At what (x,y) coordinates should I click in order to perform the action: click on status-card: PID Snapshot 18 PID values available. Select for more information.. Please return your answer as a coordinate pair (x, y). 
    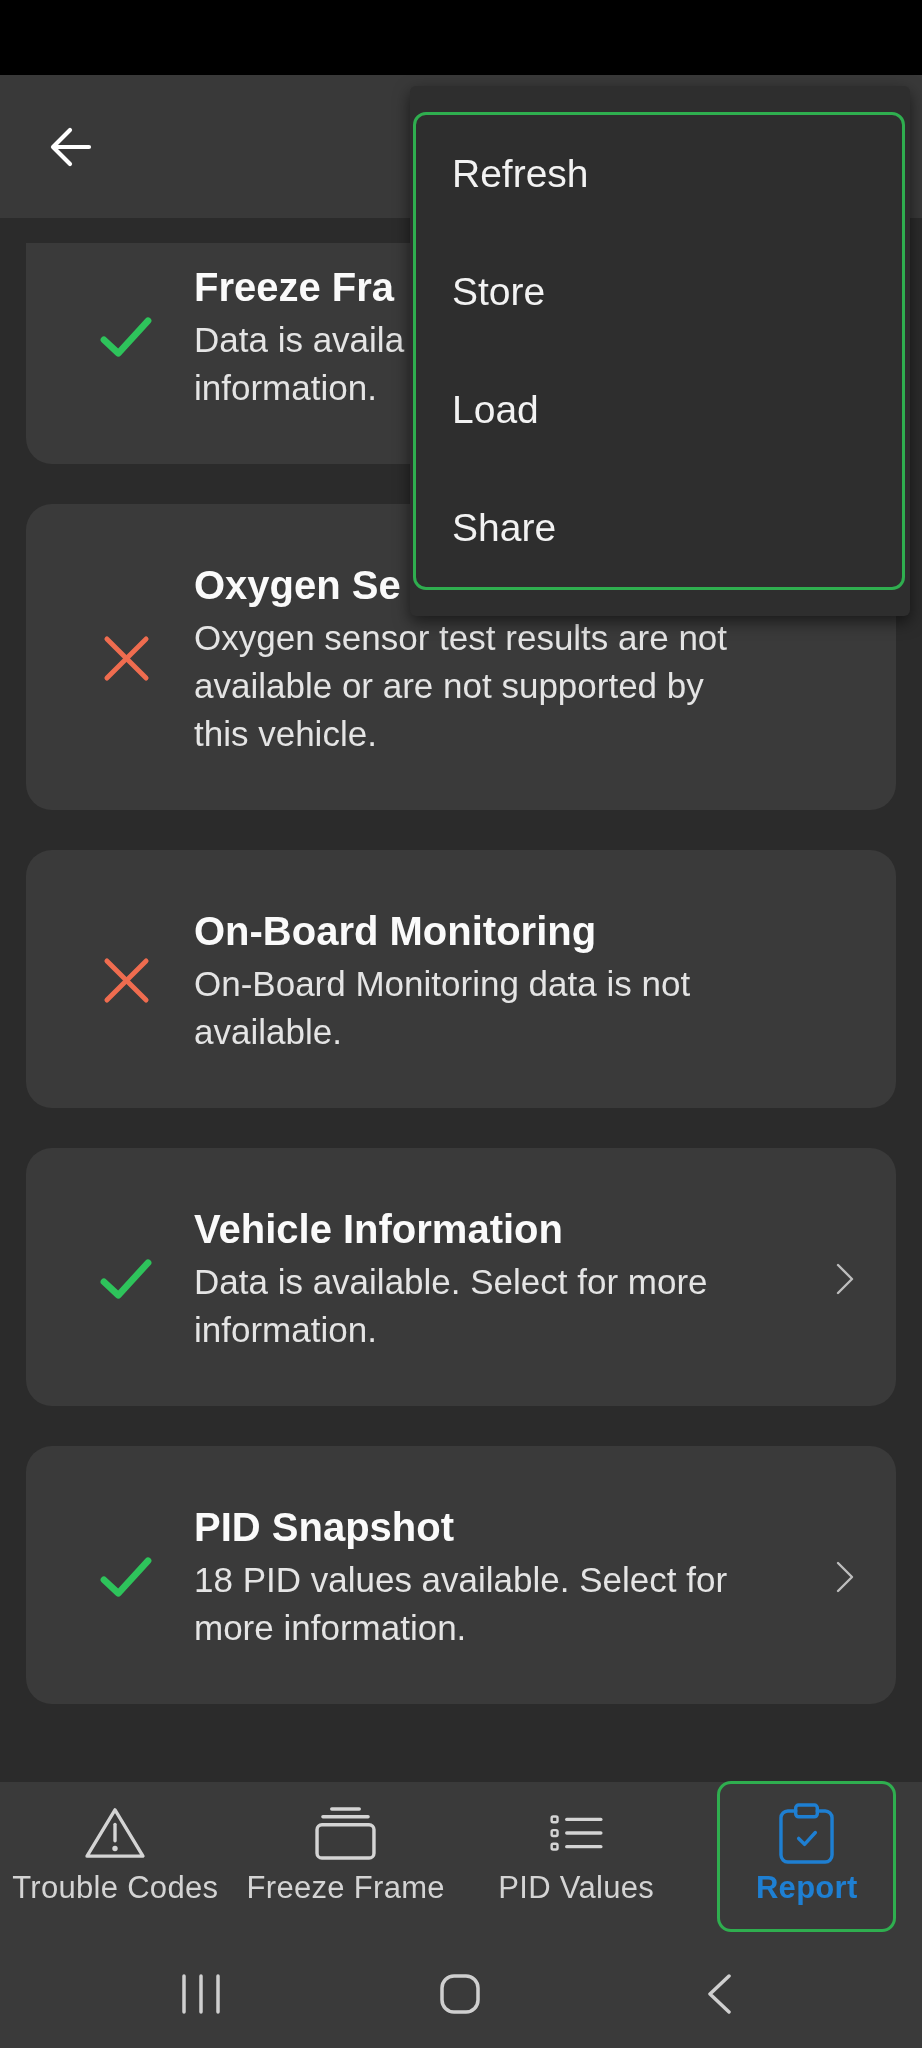
    Looking at the image, I should click on (461, 1575).